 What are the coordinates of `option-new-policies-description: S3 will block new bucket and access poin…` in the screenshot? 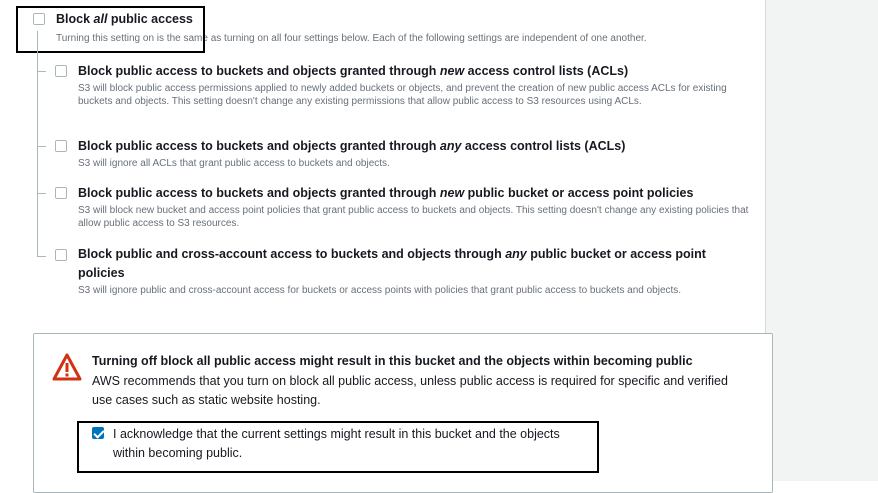 It's located at (413, 217).